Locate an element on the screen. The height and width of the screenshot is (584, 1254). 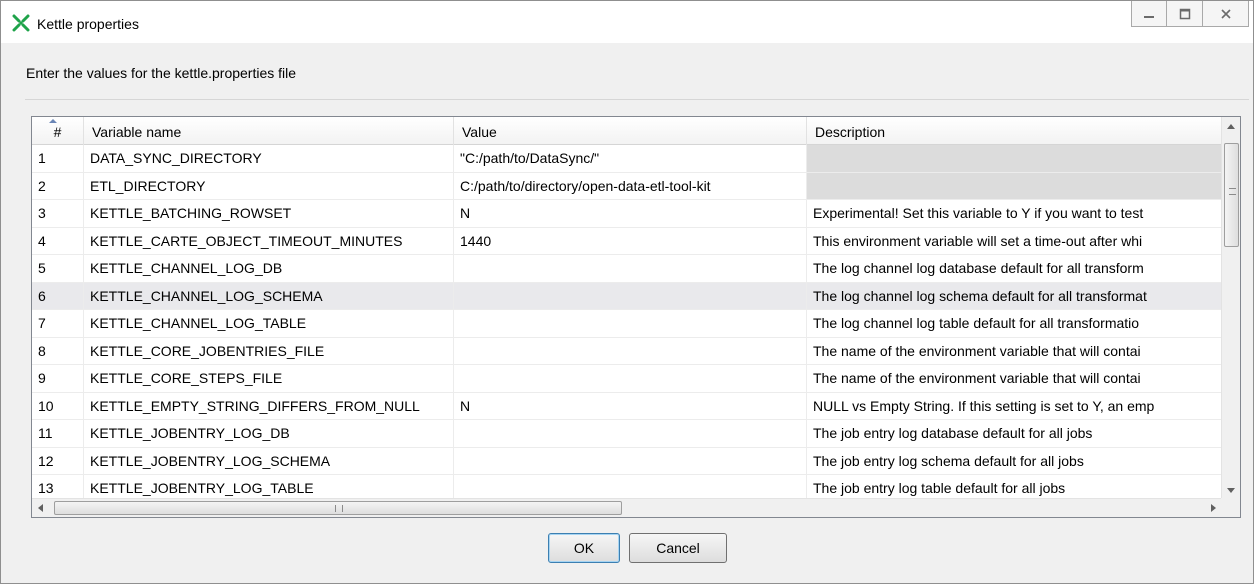
horizontal-scrollbar is located at coordinates (627, 507).